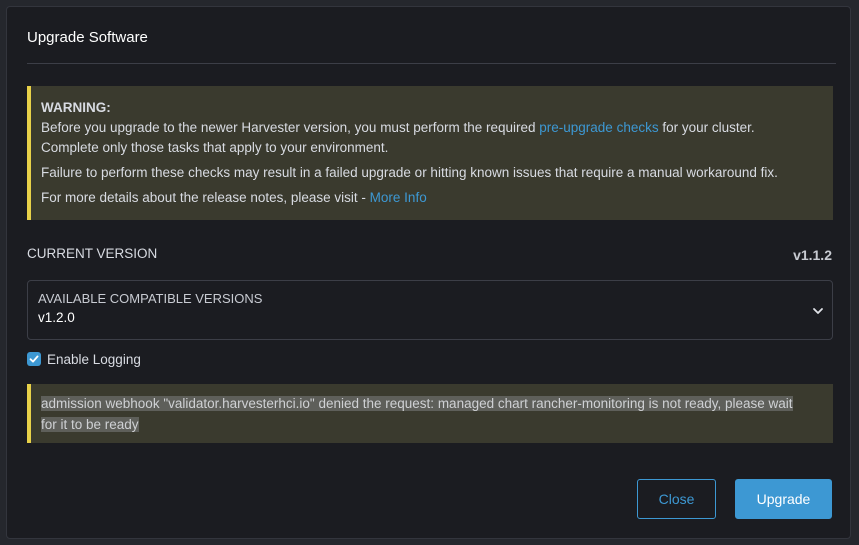  Describe the element at coordinates (150, 298) in the screenshot. I see `available-versions-label: AVAILABLE COMPATIBLE VERSIONS` at that location.